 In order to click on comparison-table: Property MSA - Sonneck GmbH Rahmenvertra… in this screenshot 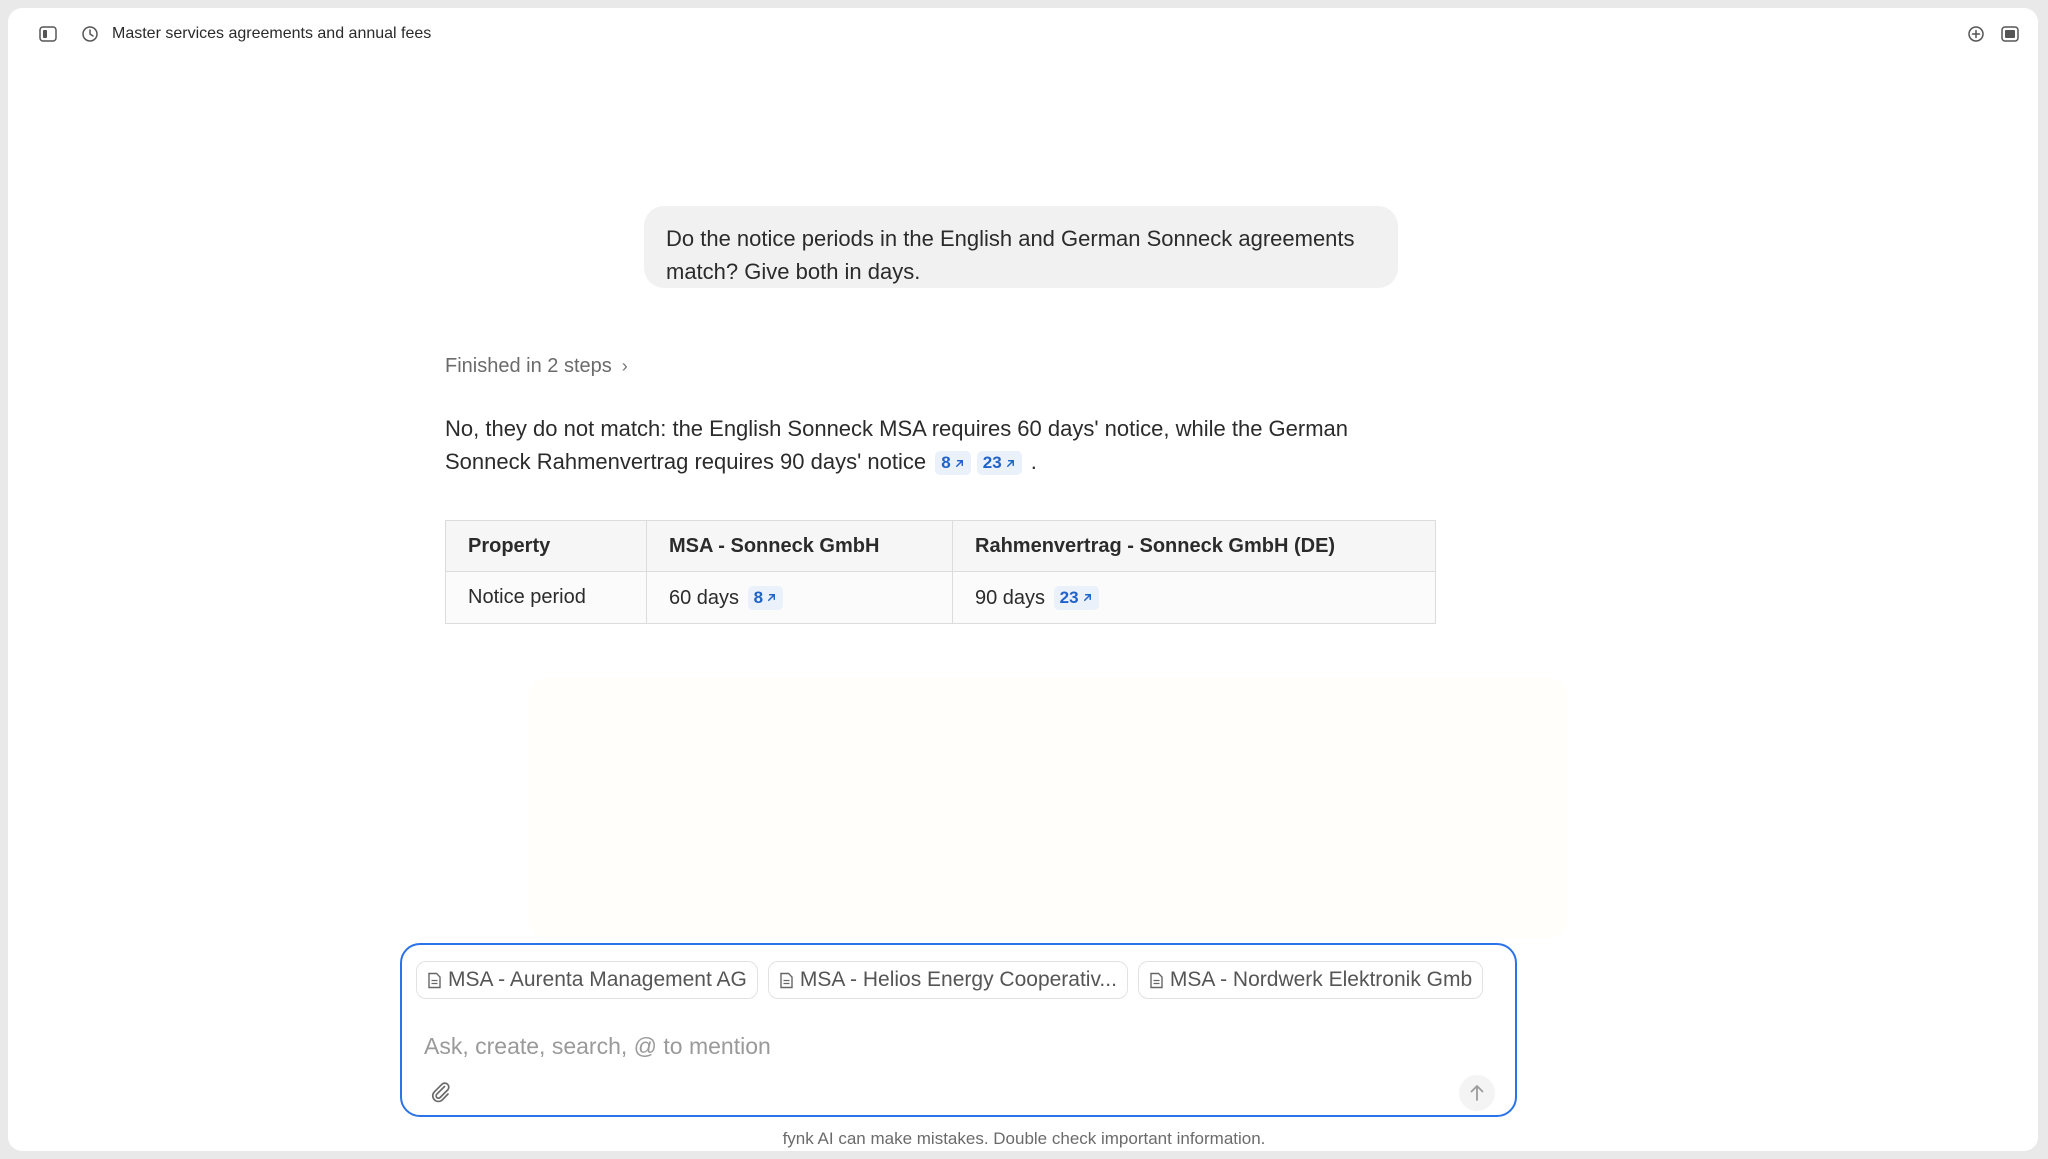, I will do `click(940, 572)`.